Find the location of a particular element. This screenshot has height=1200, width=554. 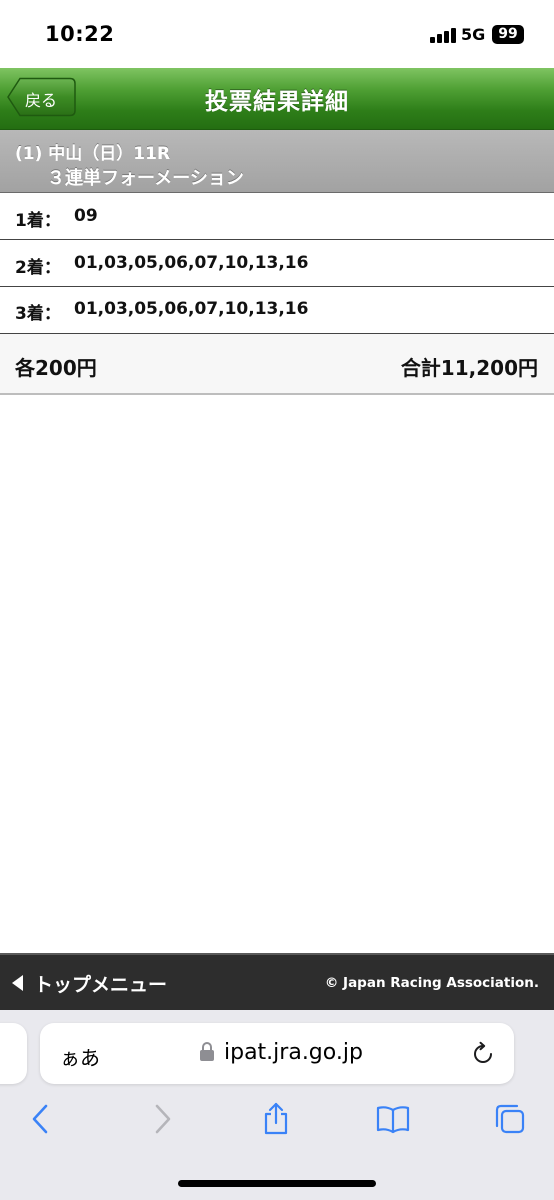

reload-icon is located at coordinates (483, 1054).